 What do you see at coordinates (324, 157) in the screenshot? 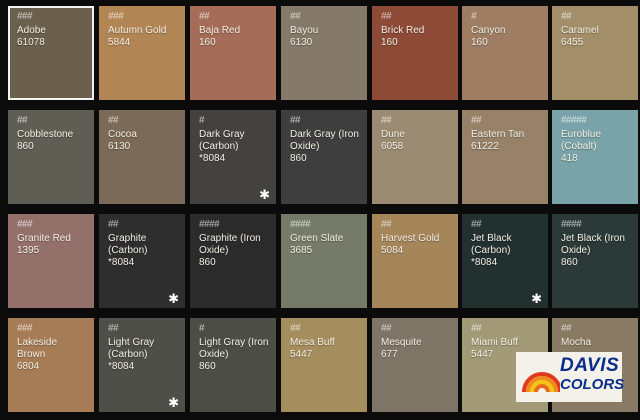
I see `color-swatch-dark-gray-iron-oxide: ## Dark Gray (Iron Oxide) 860` at bounding box center [324, 157].